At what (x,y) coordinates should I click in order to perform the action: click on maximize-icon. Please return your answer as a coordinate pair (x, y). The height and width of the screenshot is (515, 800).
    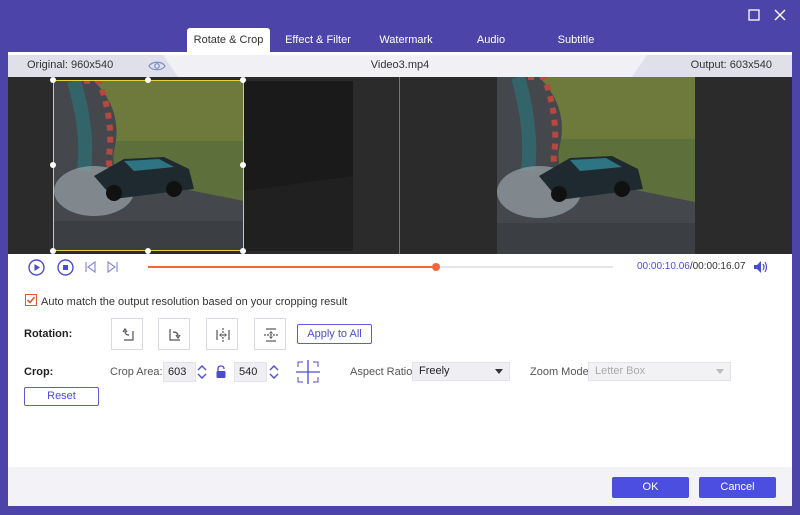
    Looking at the image, I should click on (754, 15).